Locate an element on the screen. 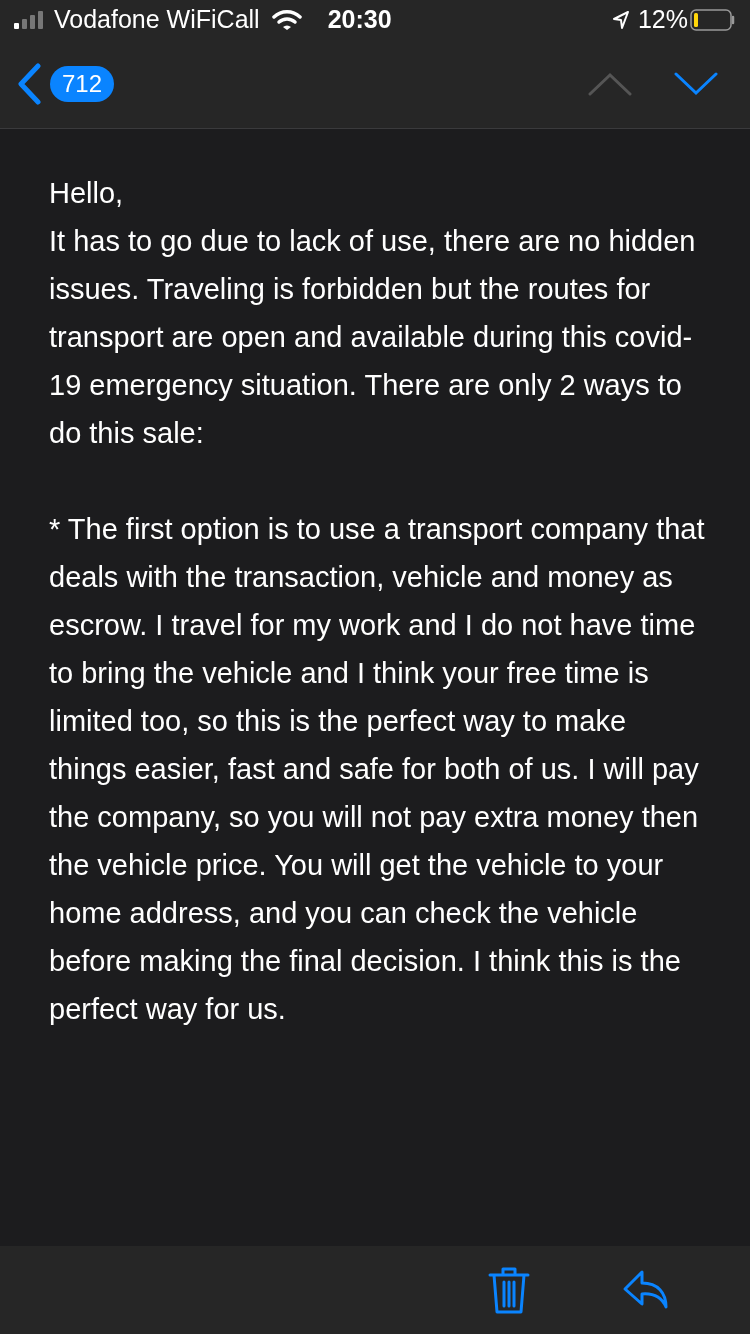 Image resolution: width=750 pixels, height=1334 pixels. trash-icon is located at coordinates (509, 1290).